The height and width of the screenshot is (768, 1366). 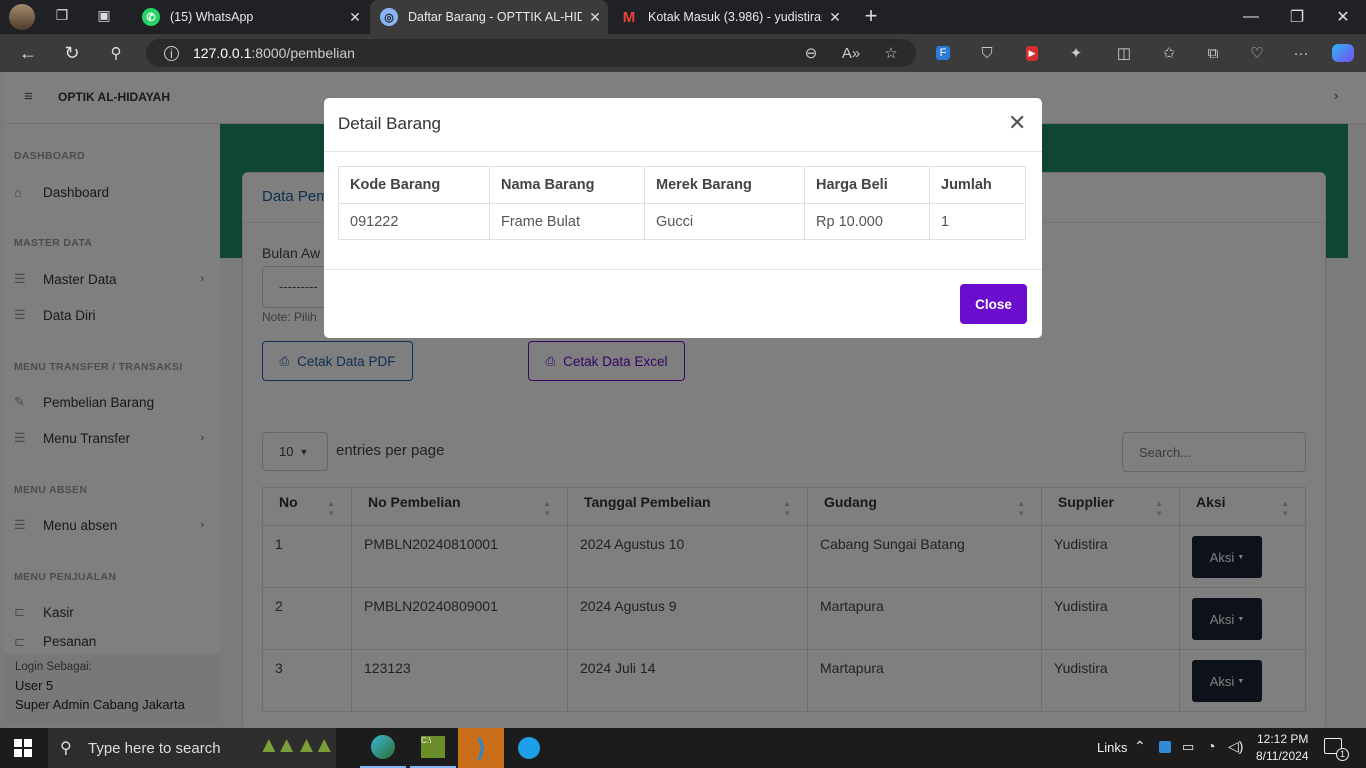 What do you see at coordinates (104, 17) in the screenshot?
I see `tab-actions-icon: ▣` at bounding box center [104, 17].